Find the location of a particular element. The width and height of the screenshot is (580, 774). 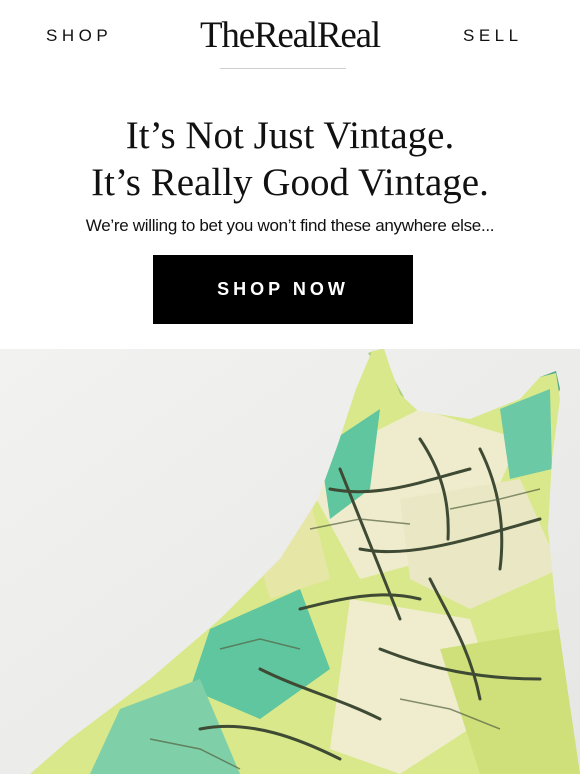

header-divider is located at coordinates (283, 68).